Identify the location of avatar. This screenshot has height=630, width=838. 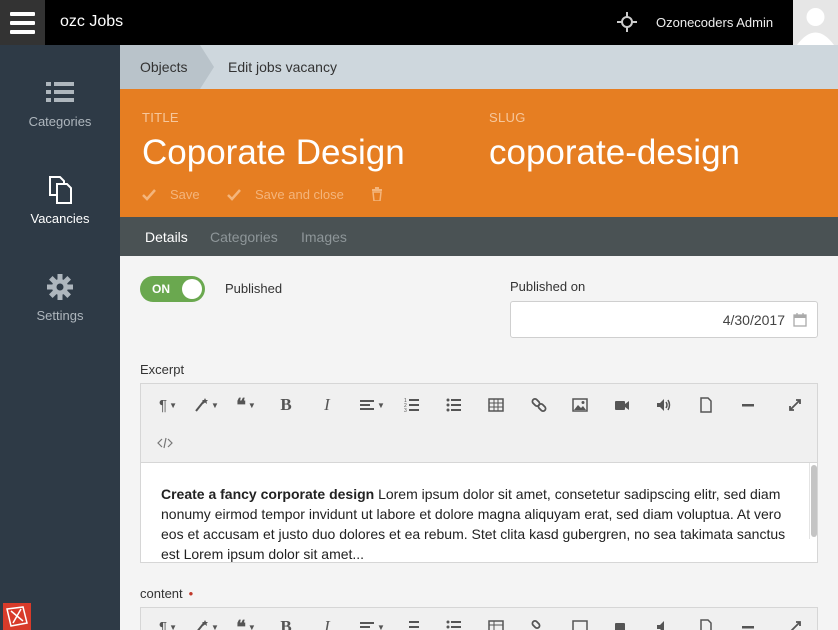
(815, 22).